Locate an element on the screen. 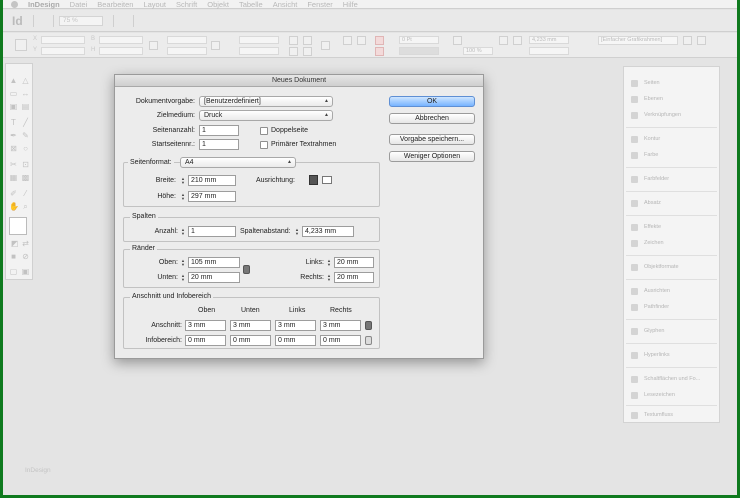 The image size is (740, 498). breite-input: 210 mm is located at coordinates (212, 180).